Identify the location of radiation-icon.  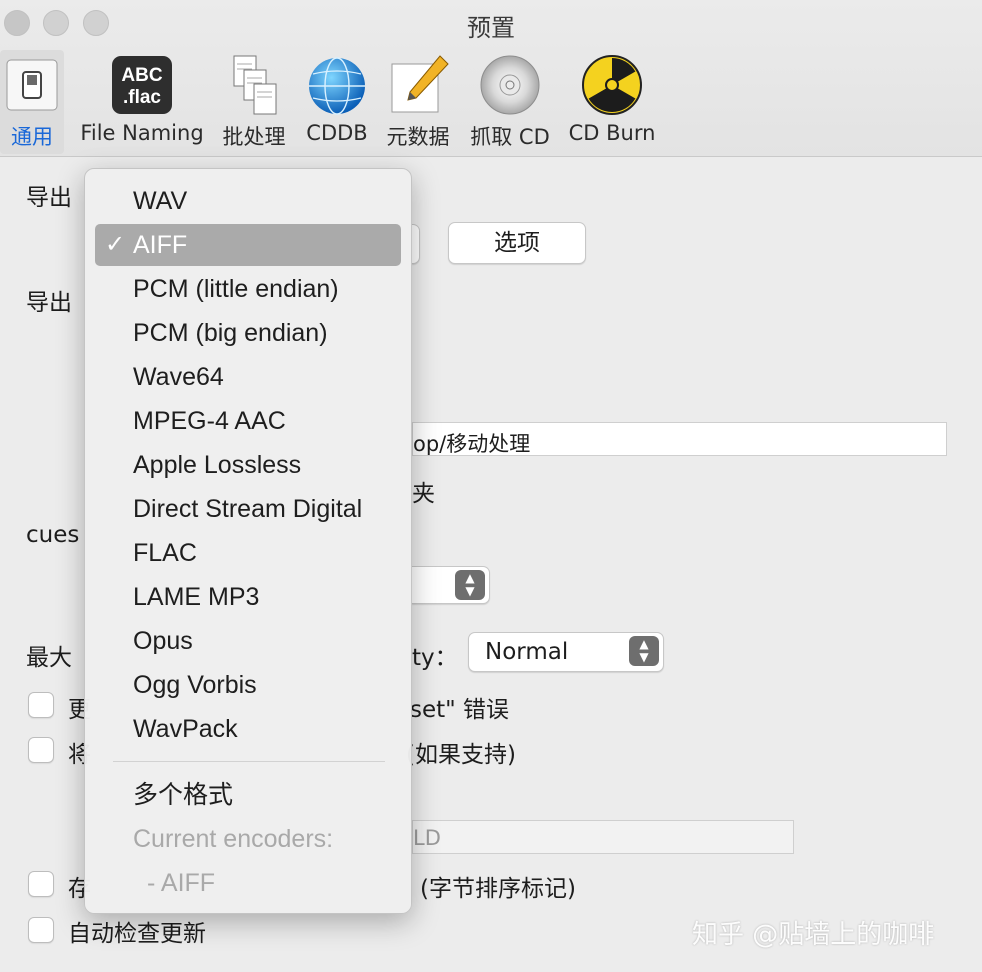
(612, 85).